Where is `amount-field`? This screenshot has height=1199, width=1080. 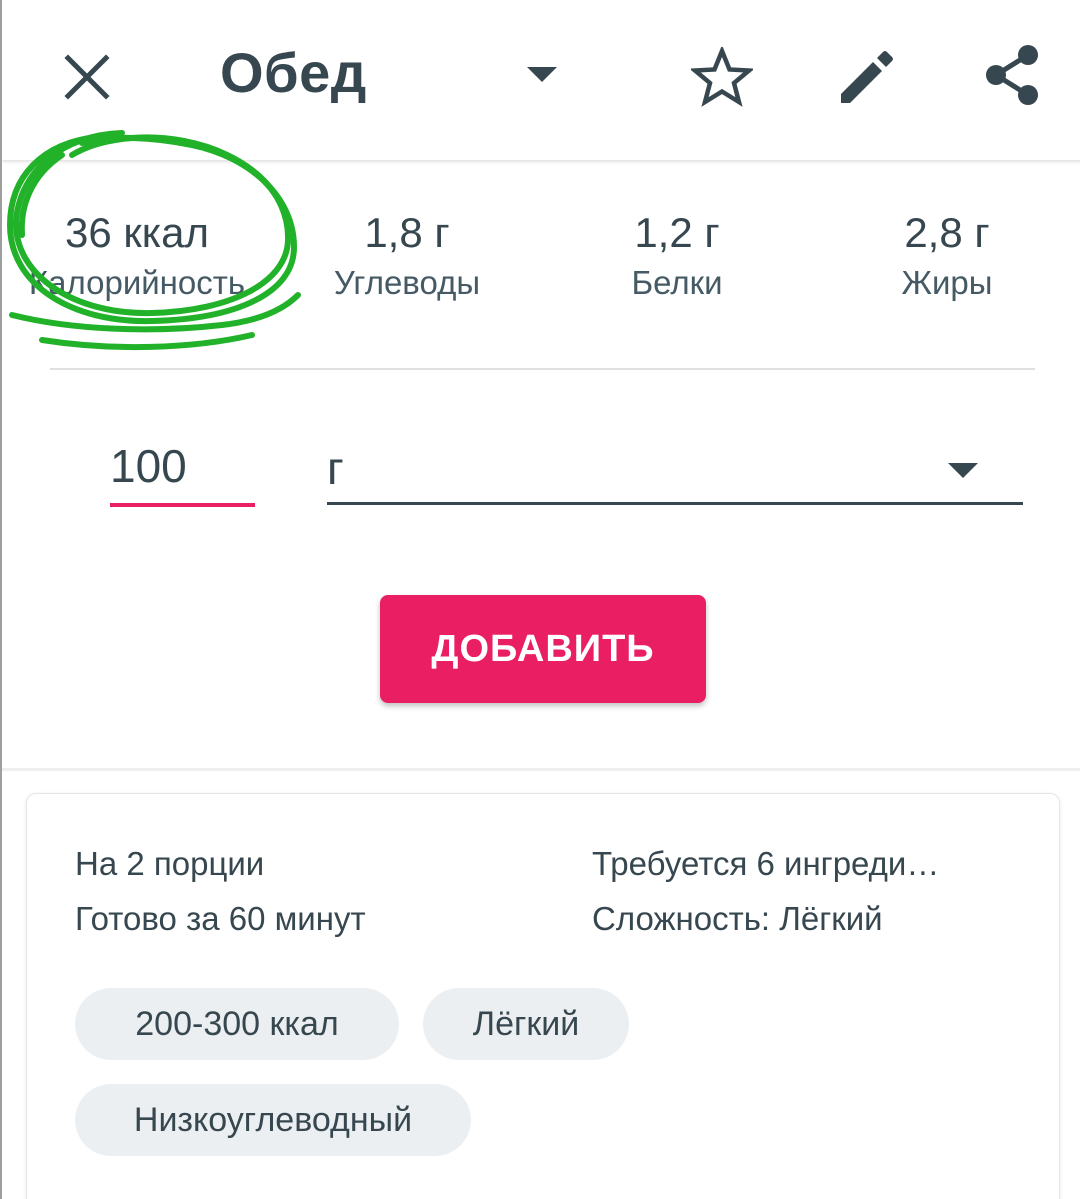
amount-field is located at coordinates (182, 471).